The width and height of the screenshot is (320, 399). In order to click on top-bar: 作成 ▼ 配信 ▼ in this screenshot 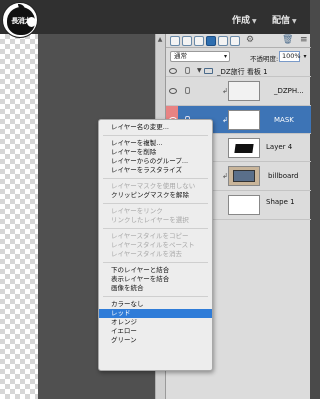, I will do `click(155, 17)`.